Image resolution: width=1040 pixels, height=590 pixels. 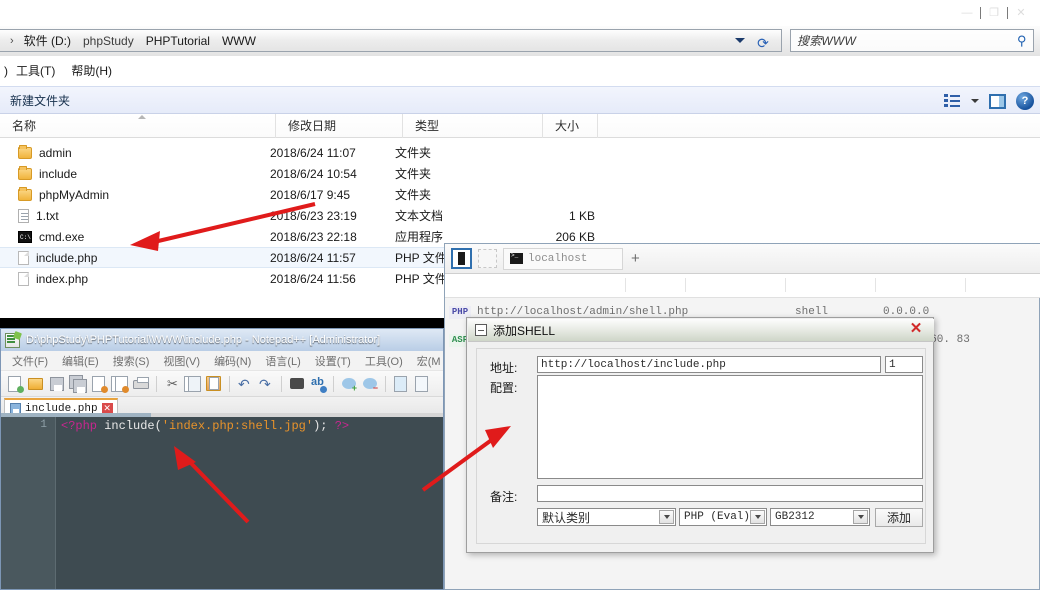 What do you see at coordinates (135, 257) in the screenshot?
I see `file-name-cell: include.php` at bounding box center [135, 257].